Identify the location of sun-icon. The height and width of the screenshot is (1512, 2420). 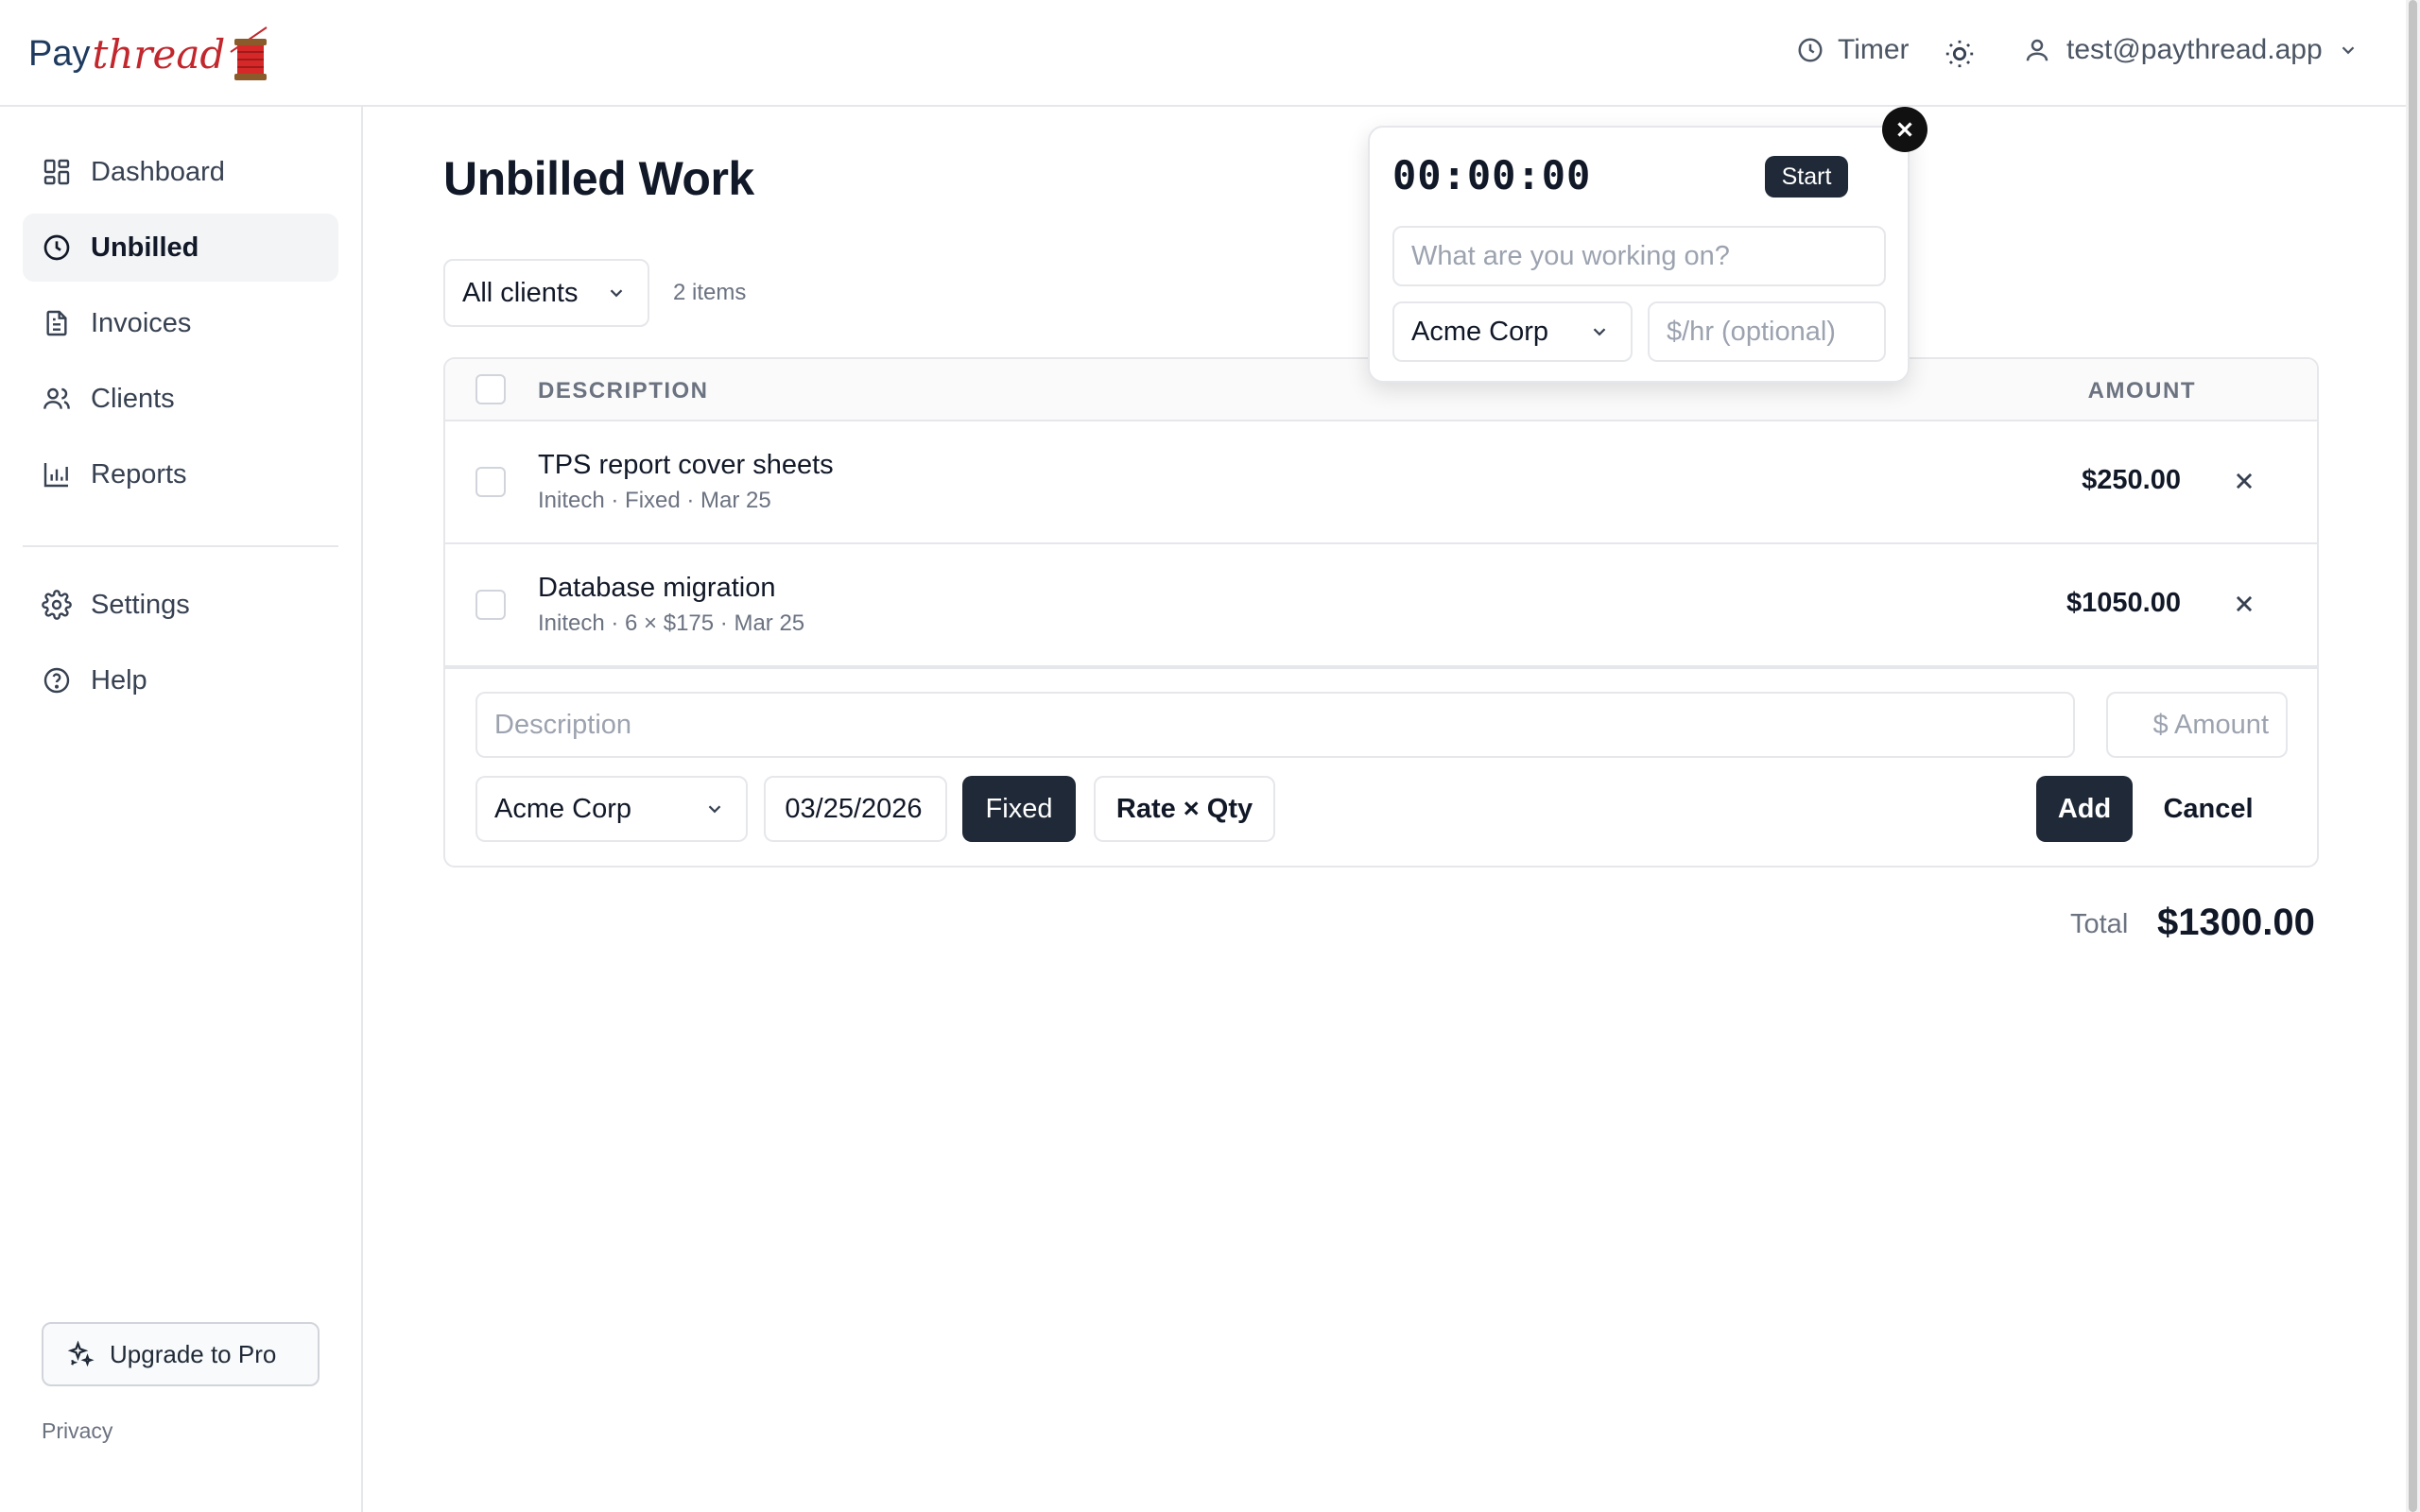
(1959, 54).